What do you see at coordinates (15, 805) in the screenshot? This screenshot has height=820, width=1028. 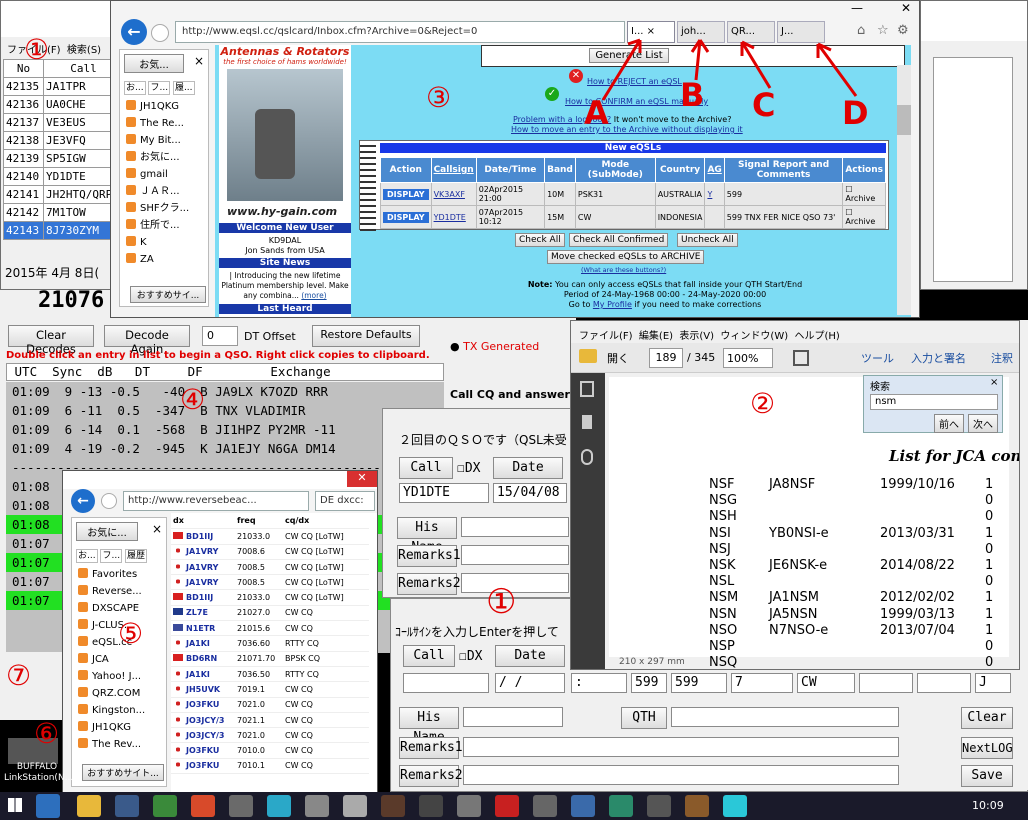 I see `start-icon` at bounding box center [15, 805].